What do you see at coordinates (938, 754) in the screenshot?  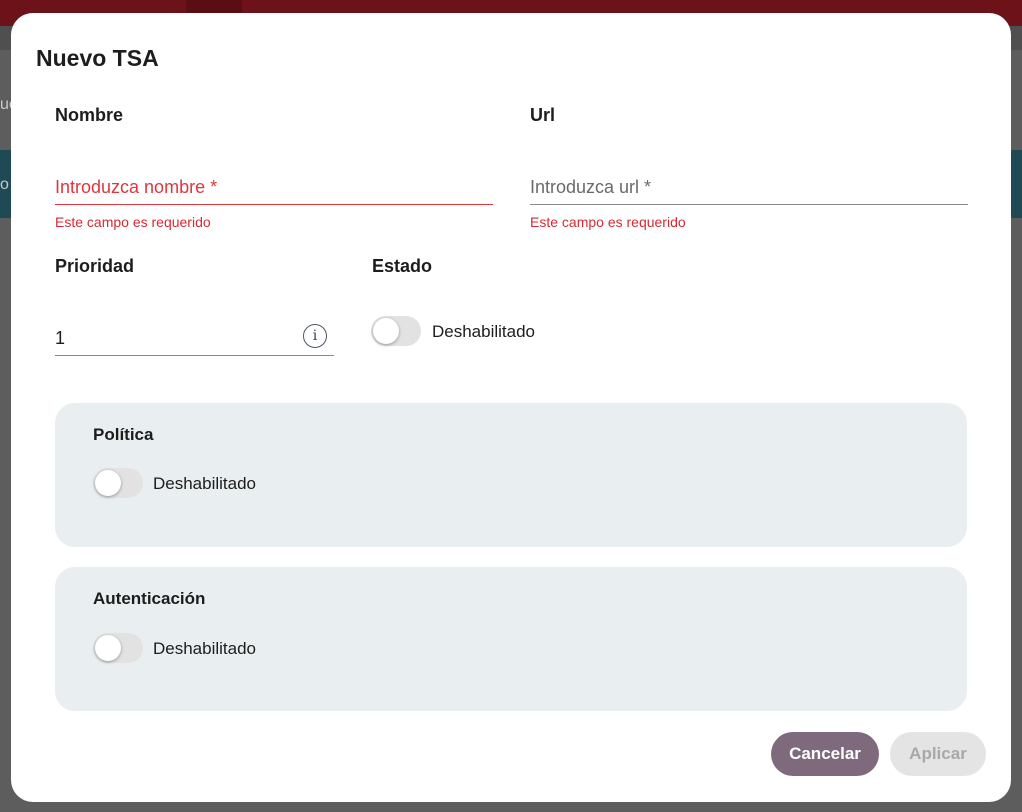 I see `apply-button: Aplicar` at bounding box center [938, 754].